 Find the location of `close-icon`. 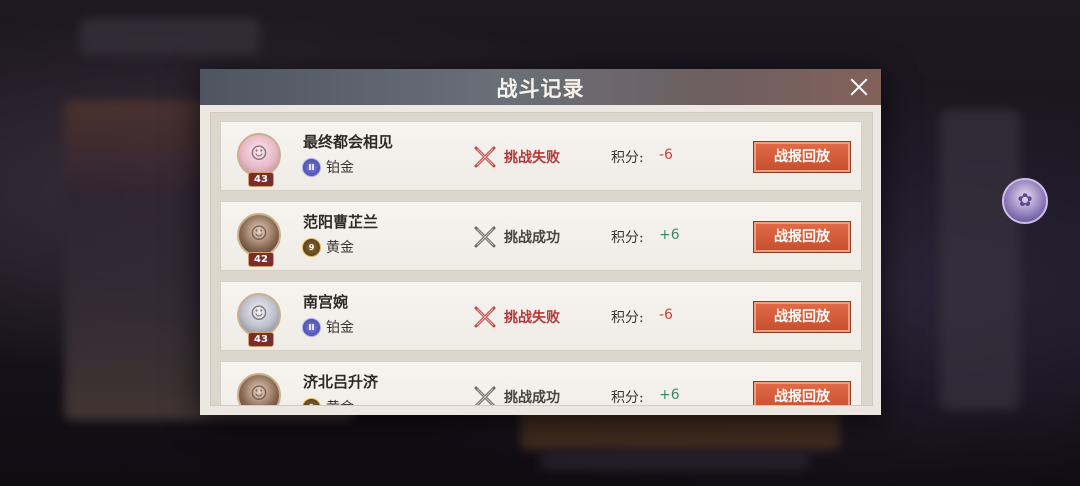

close-icon is located at coordinates (859, 87).